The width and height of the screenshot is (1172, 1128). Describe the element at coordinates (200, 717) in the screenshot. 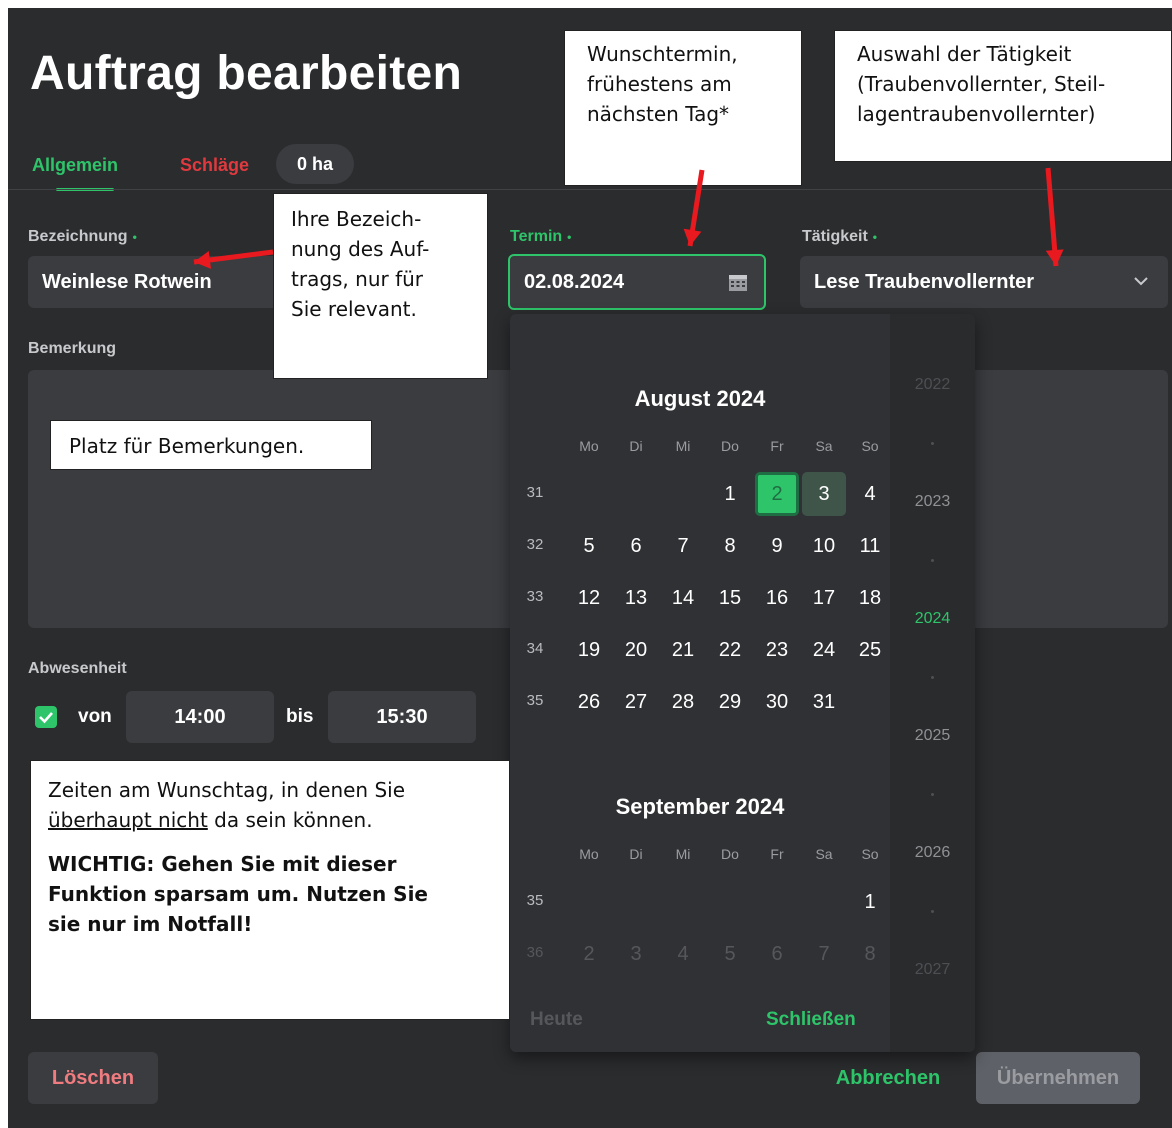

I see `von-time-input: 14:00` at that location.